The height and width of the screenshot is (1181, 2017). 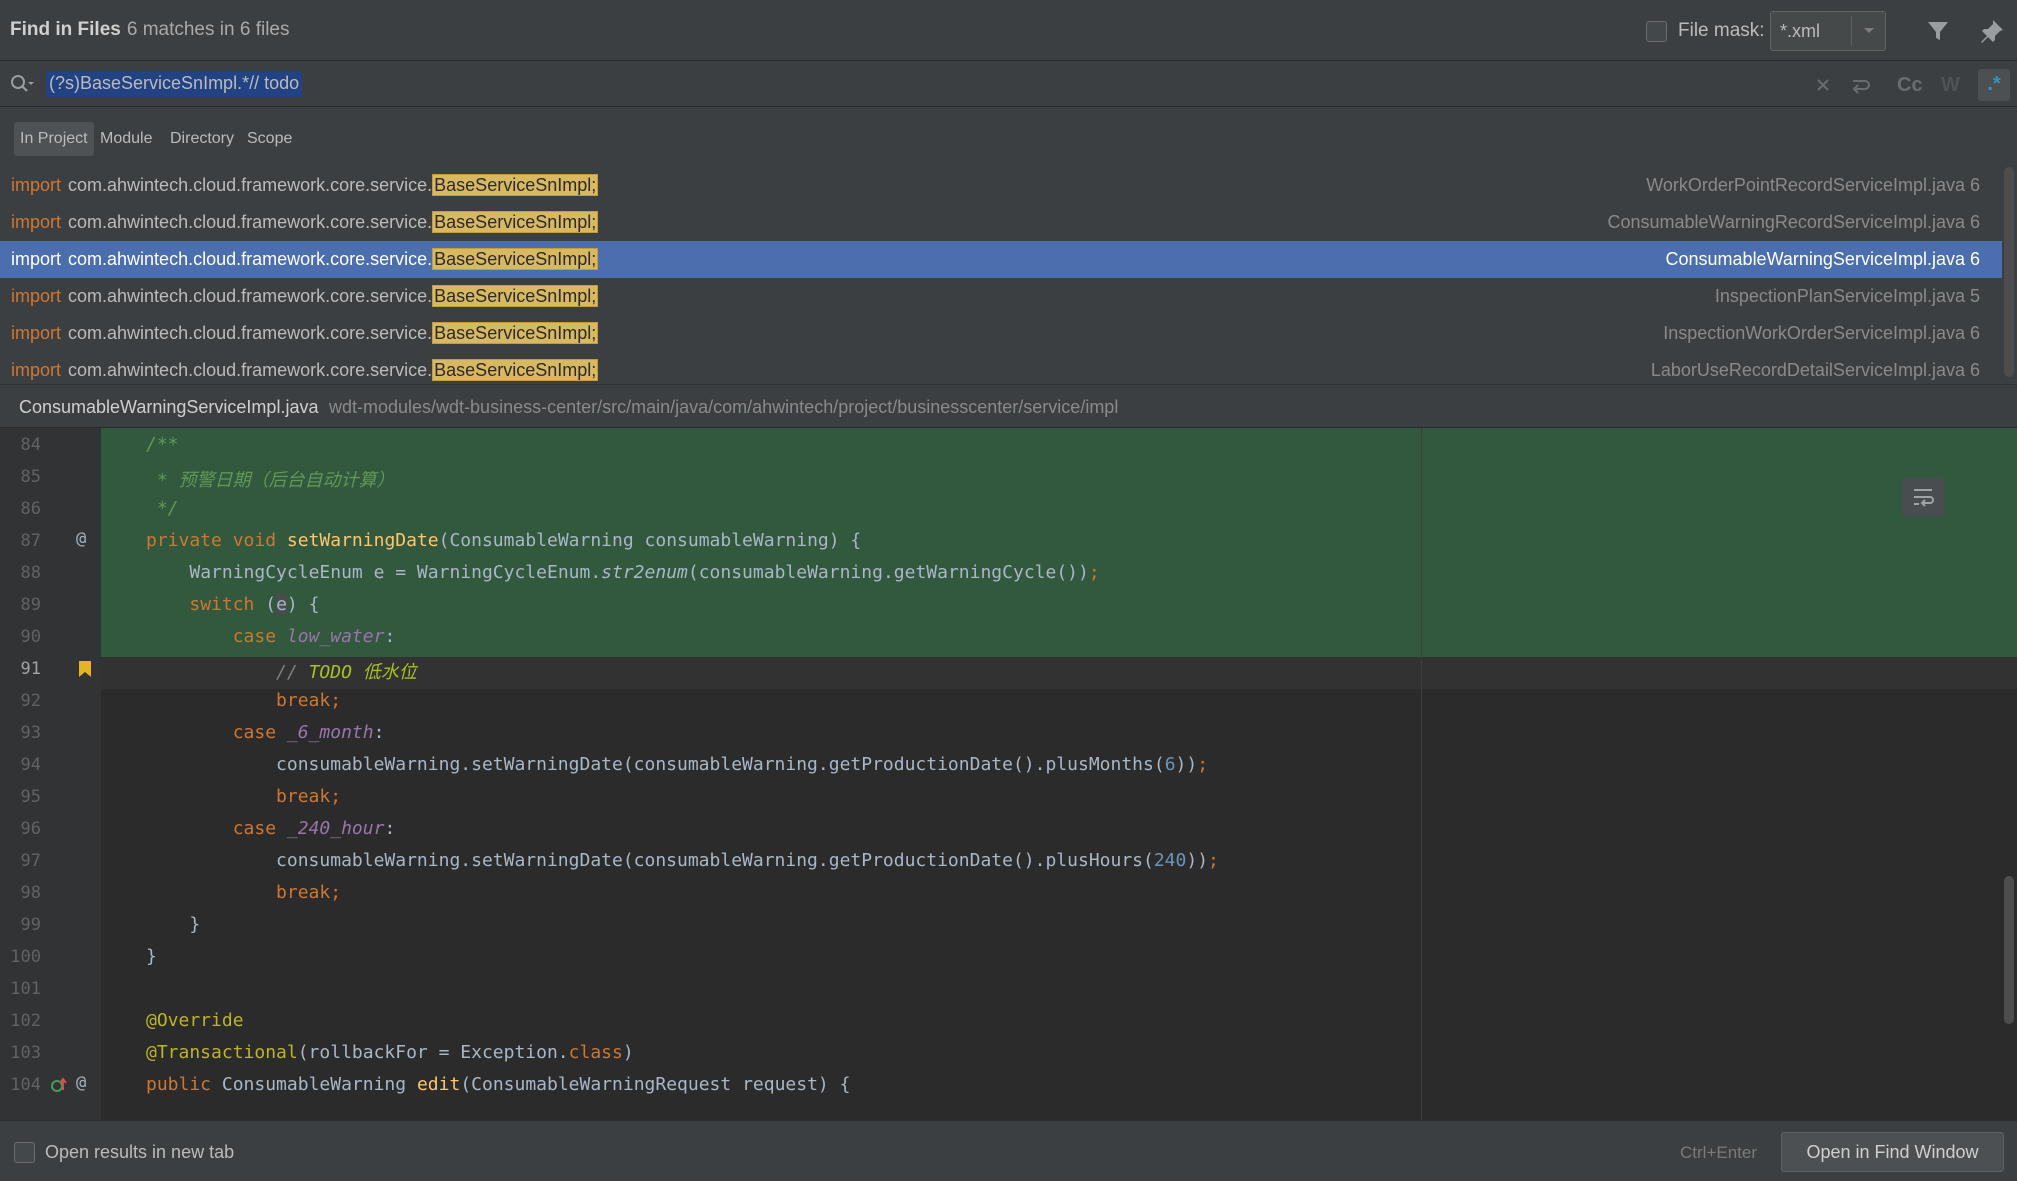 I want to click on line-number: 104, so click(x=25, y=1085).